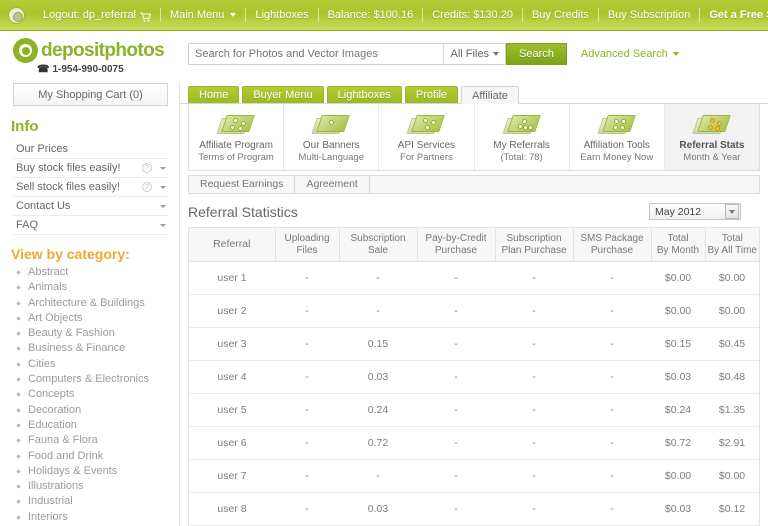 This screenshot has height=526, width=768. What do you see at coordinates (103, 348) in the screenshot?
I see `category-item: Business & Finance` at bounding box center [103, 348].